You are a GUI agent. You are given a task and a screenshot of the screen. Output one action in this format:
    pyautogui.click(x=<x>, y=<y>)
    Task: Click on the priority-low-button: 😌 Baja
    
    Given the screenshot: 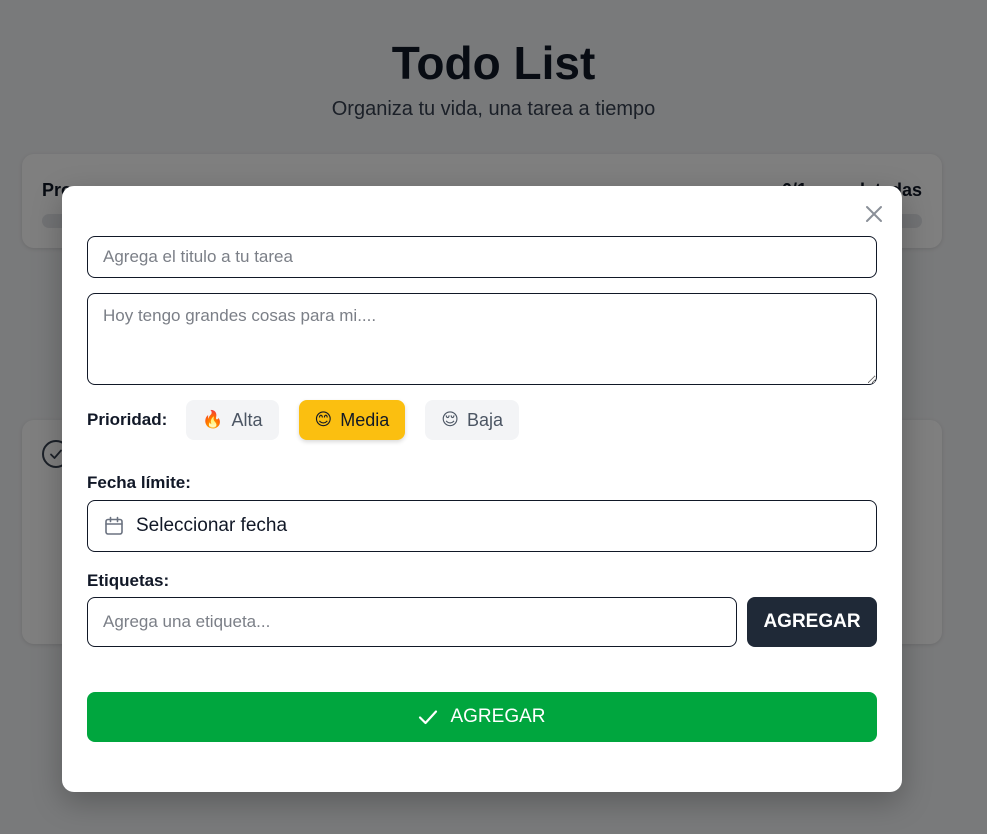 What is the action you would take?
    pyautogui.click(x=472, y=420)
    